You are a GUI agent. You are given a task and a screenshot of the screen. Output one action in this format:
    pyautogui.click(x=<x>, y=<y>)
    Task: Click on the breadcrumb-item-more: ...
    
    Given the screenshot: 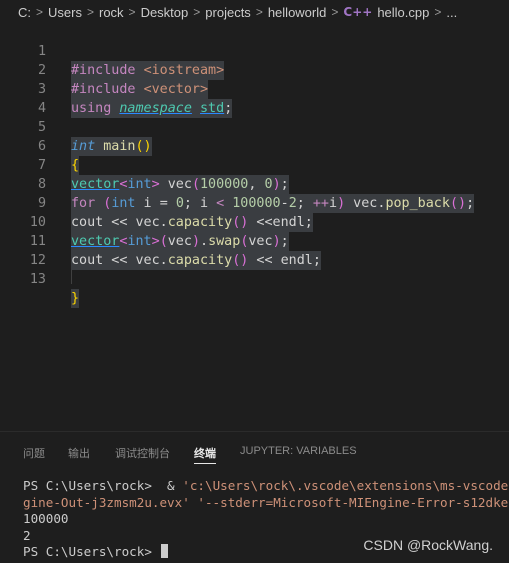 What is the action you would take?
    pyautogui.click(x=451, y=12)
    